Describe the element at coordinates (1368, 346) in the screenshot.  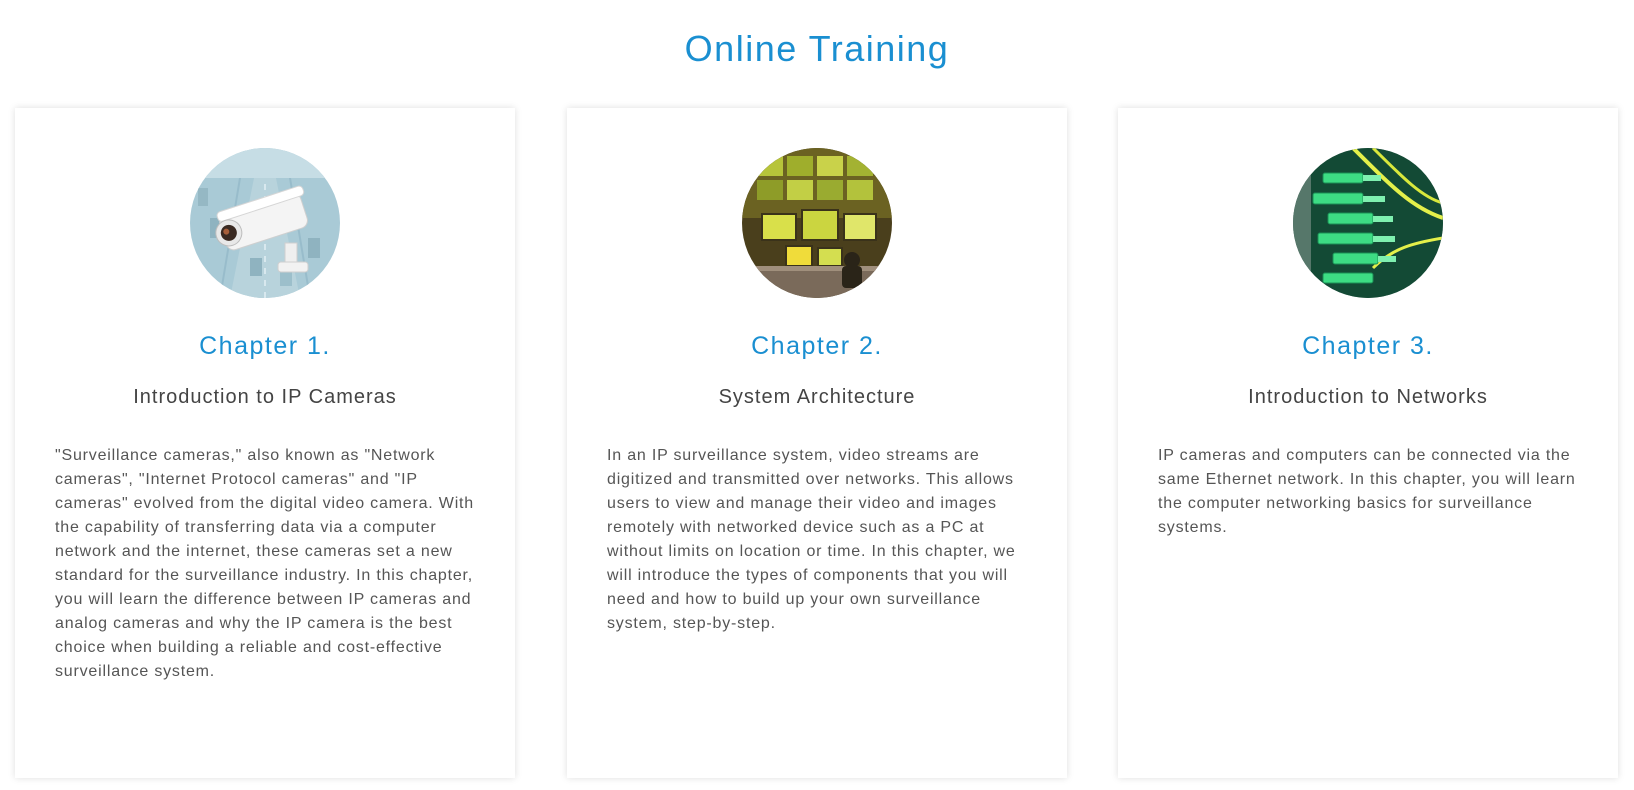
I see `chapter-number: Chapter 3.` at that location.